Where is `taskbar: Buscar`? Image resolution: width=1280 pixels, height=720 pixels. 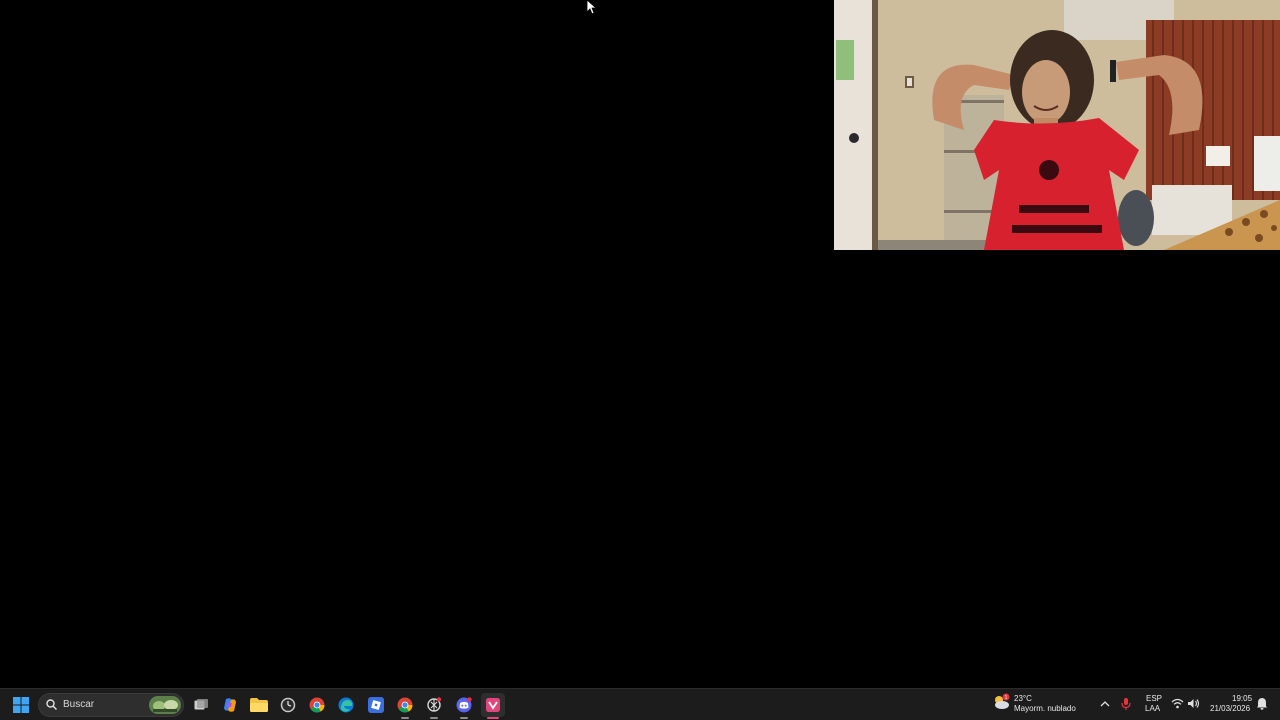 taskbar: Buscar is located at coordinates (640, 704).